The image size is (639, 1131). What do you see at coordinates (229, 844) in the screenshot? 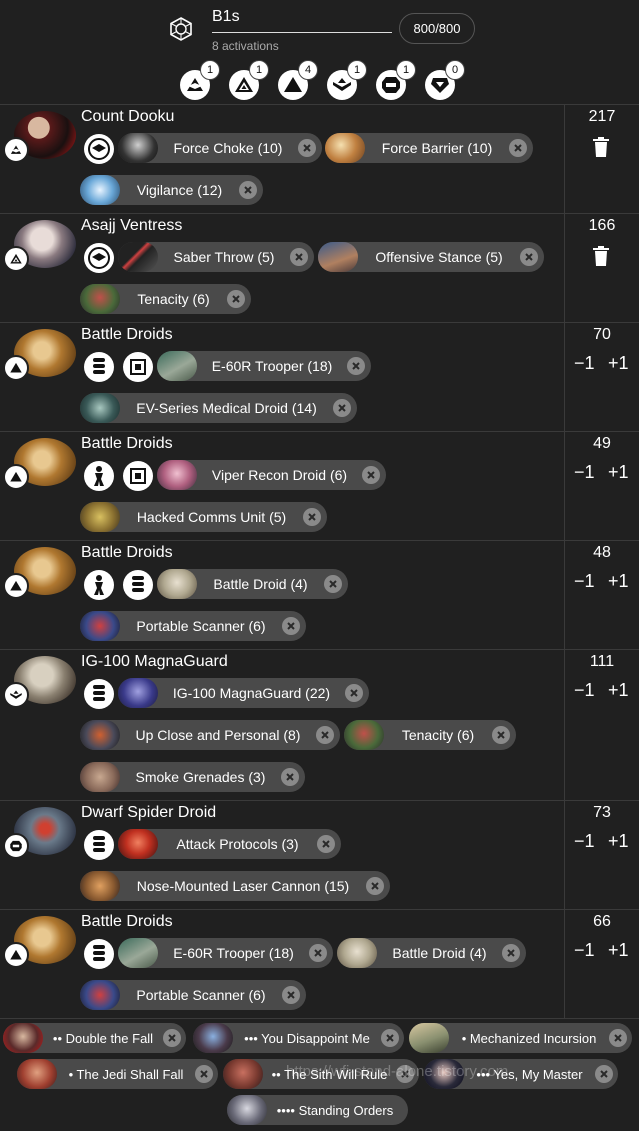
I see `upgrade-chip: Attack Protocols (3)` at bounding box center [229, 844].